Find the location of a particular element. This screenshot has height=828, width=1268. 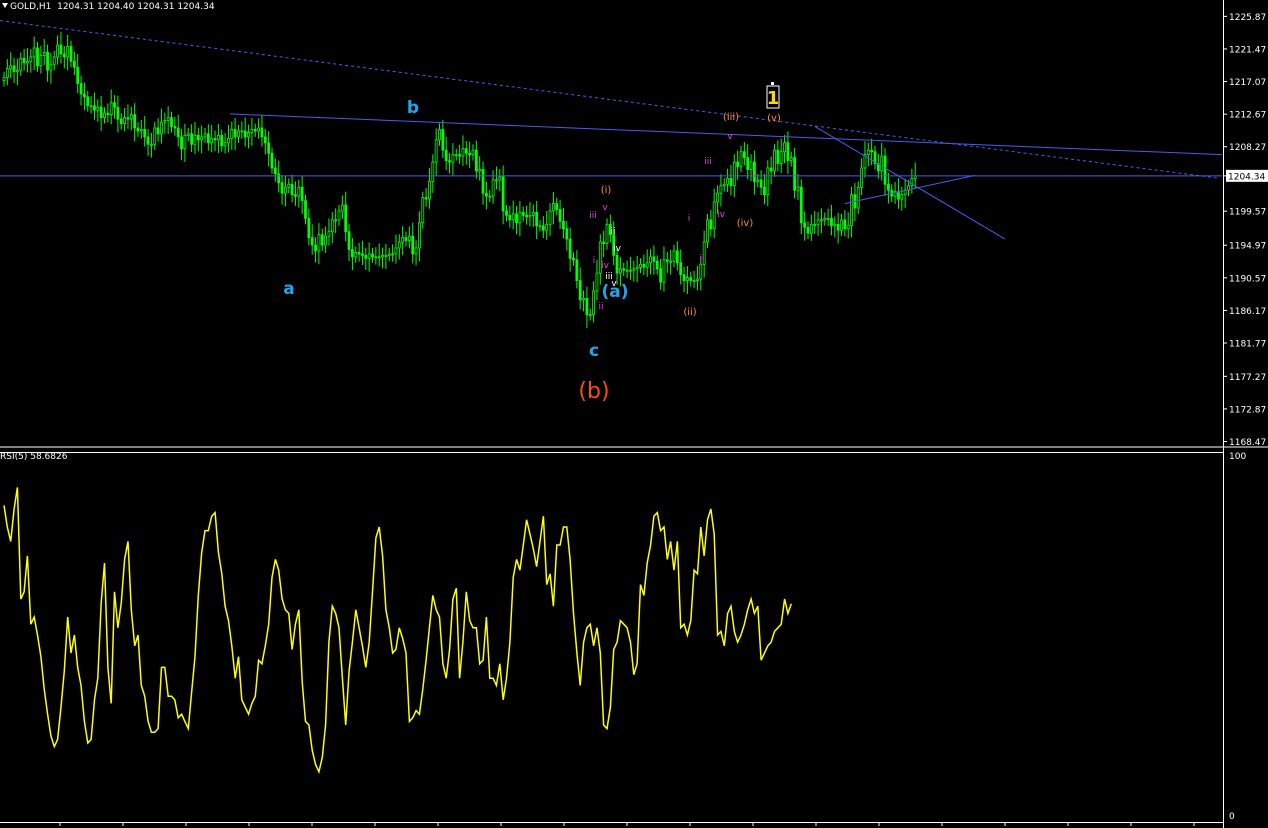

wave-label: iii is located at coordinates (708, 162).